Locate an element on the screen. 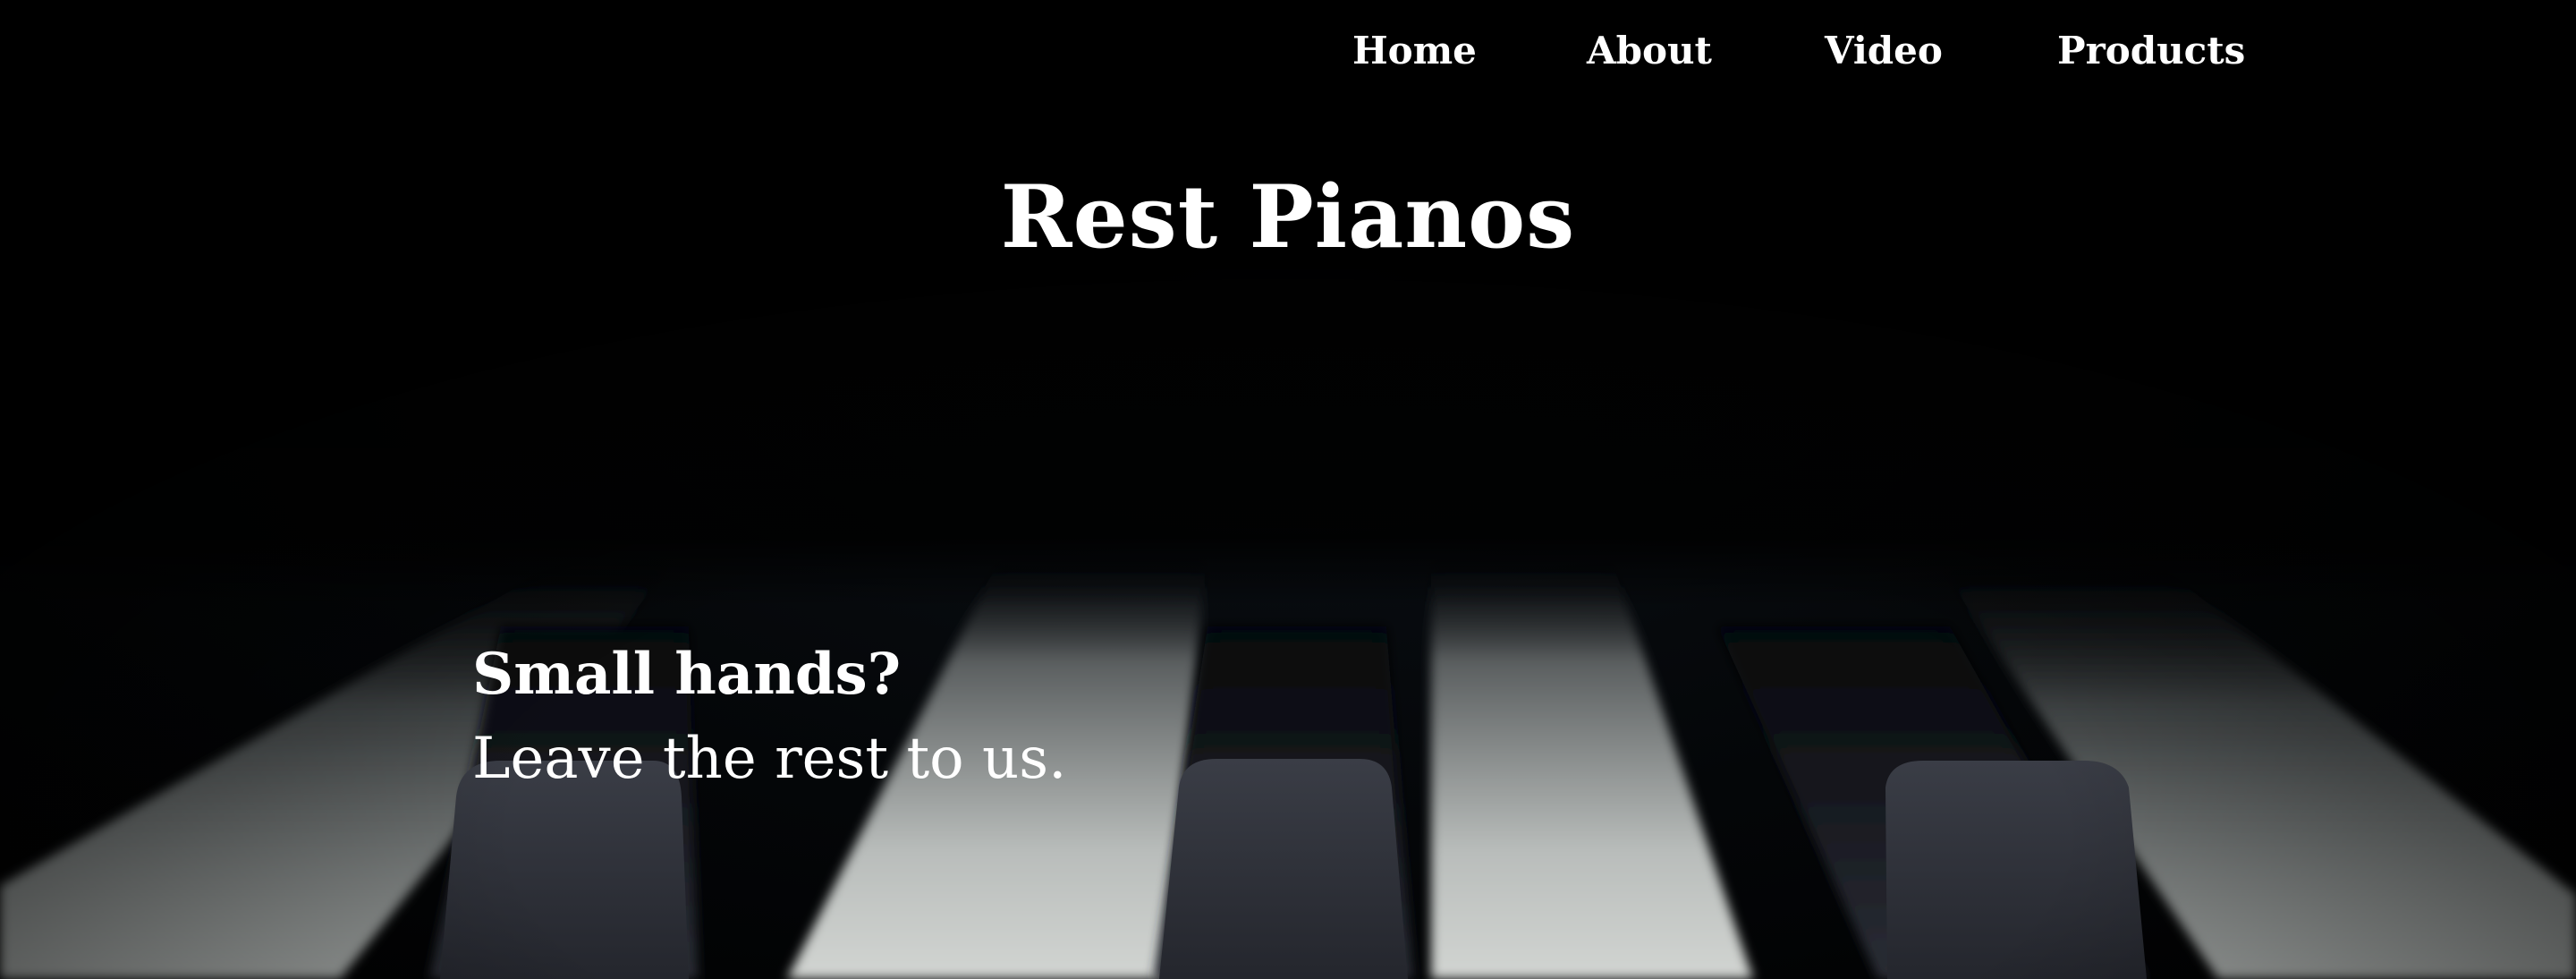  nav-link-home: Home is located at coordinates (1414, 51).